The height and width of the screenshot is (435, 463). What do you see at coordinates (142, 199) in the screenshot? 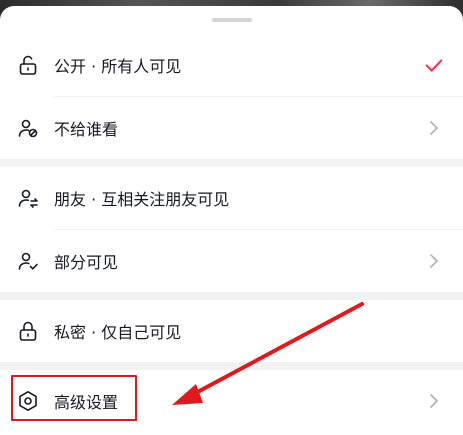
I see `option-label: 朋友 · 互相关注朋友可见` at bounding box center [142, 199].